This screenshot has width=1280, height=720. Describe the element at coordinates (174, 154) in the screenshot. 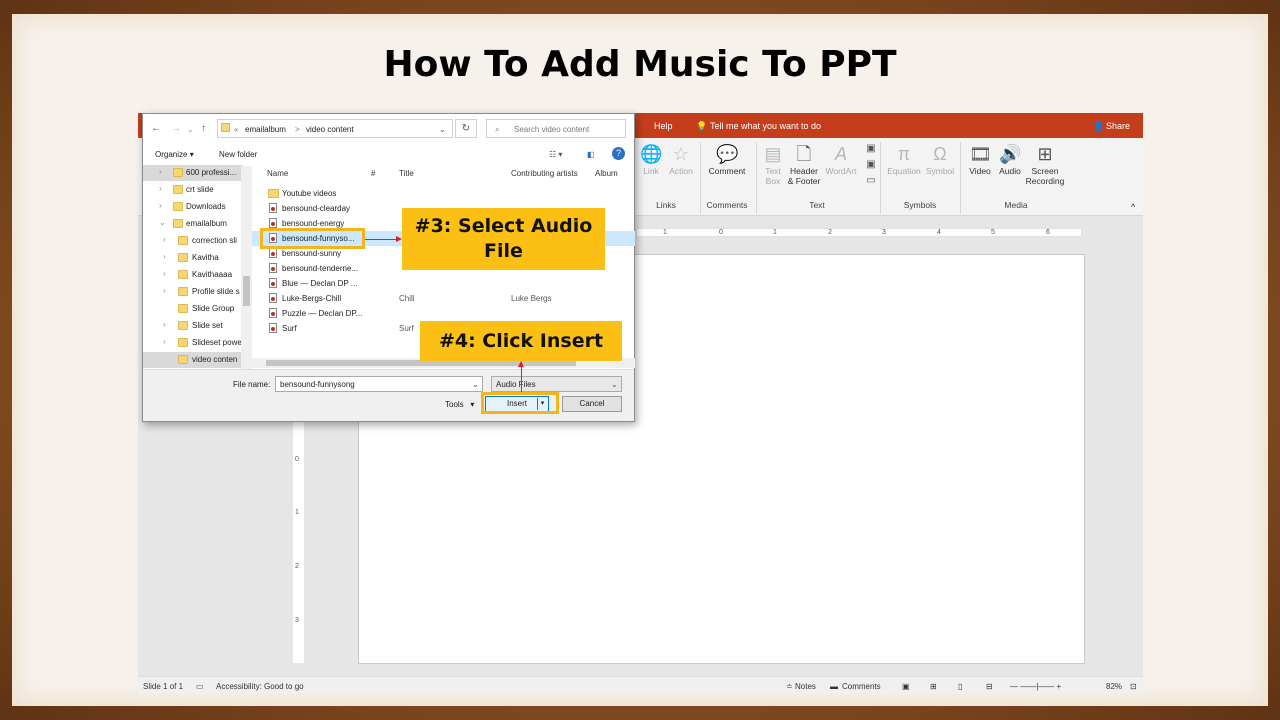

I see `organize-button: Organize ▾` at that location.